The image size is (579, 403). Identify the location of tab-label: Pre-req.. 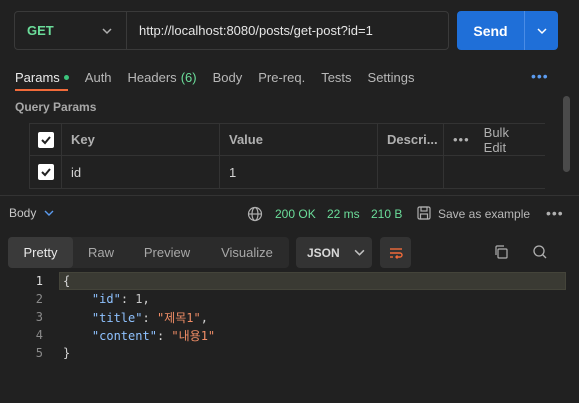
(282, 77).